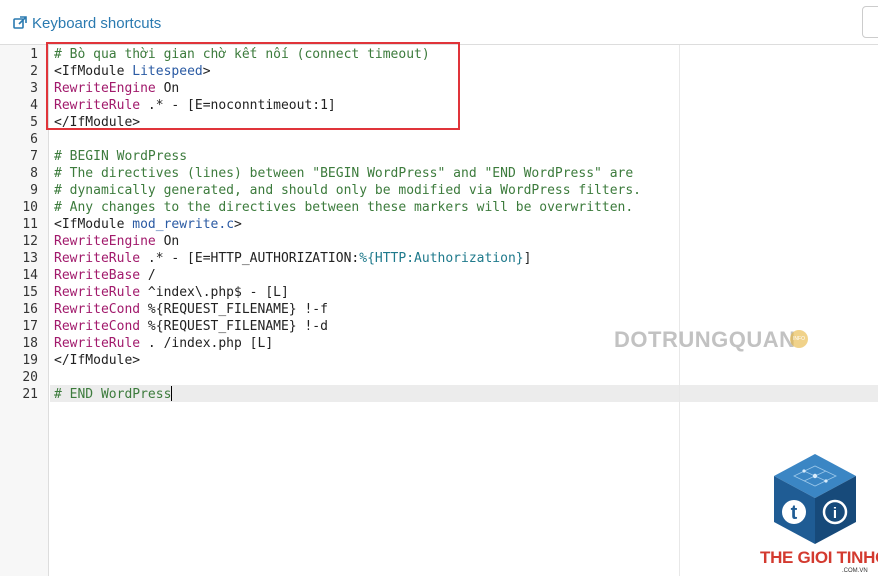 The height and width of the screenshot is (576, 878). Describe the element at coordinates (34, 105) in the screenshot. I see `line-number: 4` at that location.